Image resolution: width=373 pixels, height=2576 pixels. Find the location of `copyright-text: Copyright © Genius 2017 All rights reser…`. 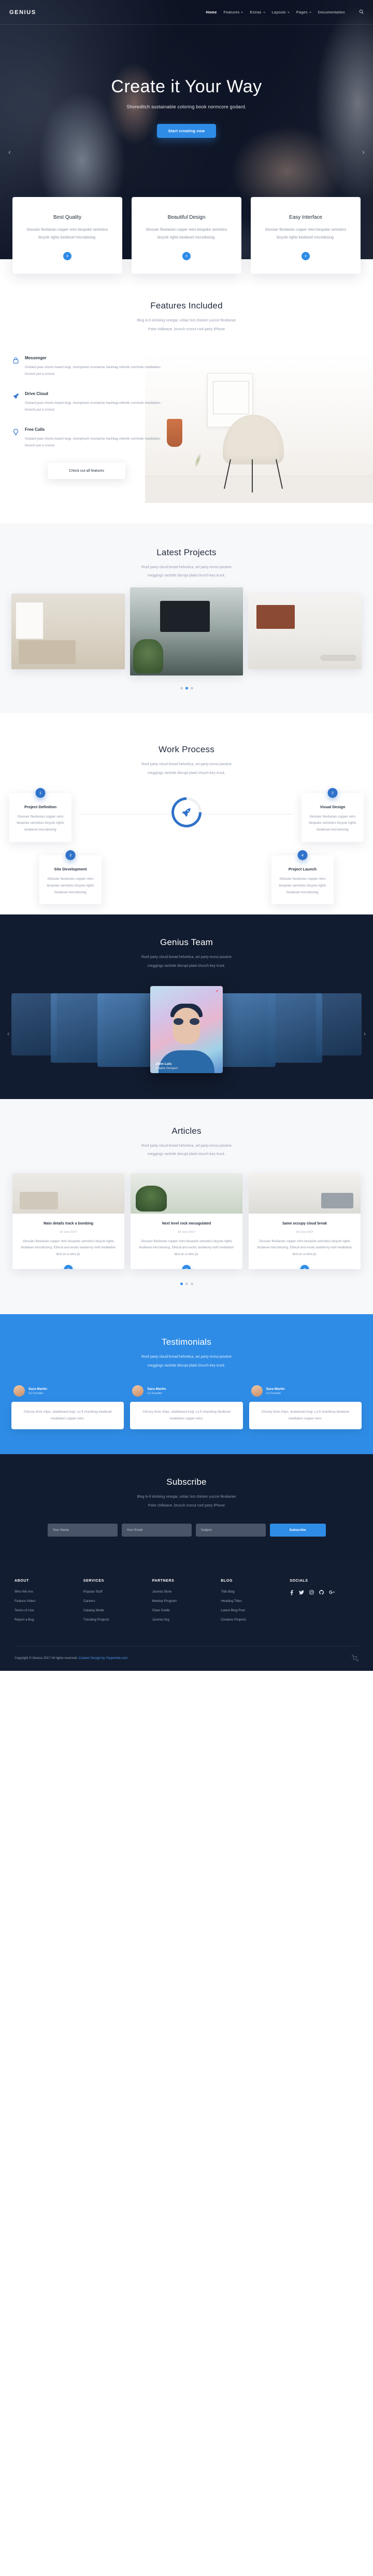

copyright-text: Copyright © Genius 2017 All rights reser… is located at coordinates (71, 1658).